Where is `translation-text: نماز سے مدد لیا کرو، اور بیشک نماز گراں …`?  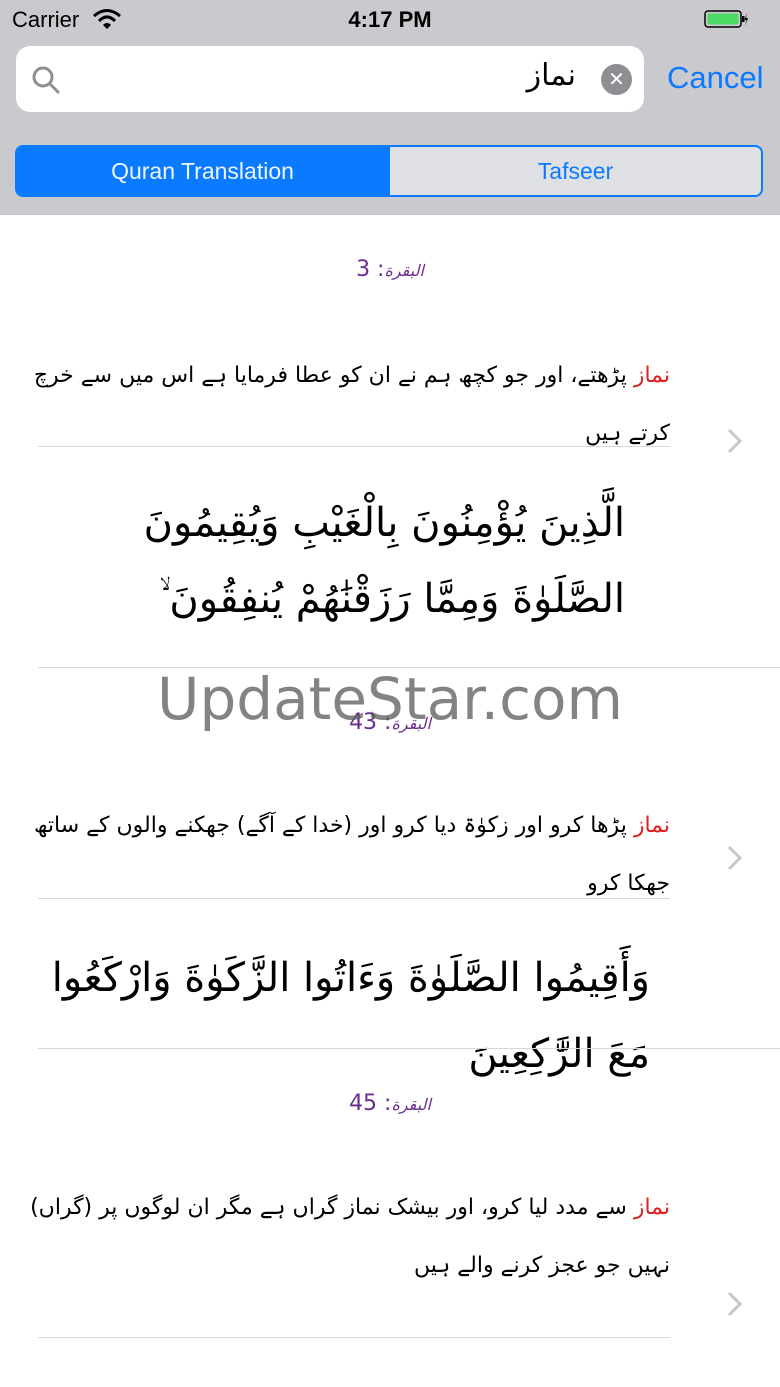
translation-text: نماز سے مدد لیا کرو، اور بیشک نماز گراں … is located at coordinates (350, 1237).